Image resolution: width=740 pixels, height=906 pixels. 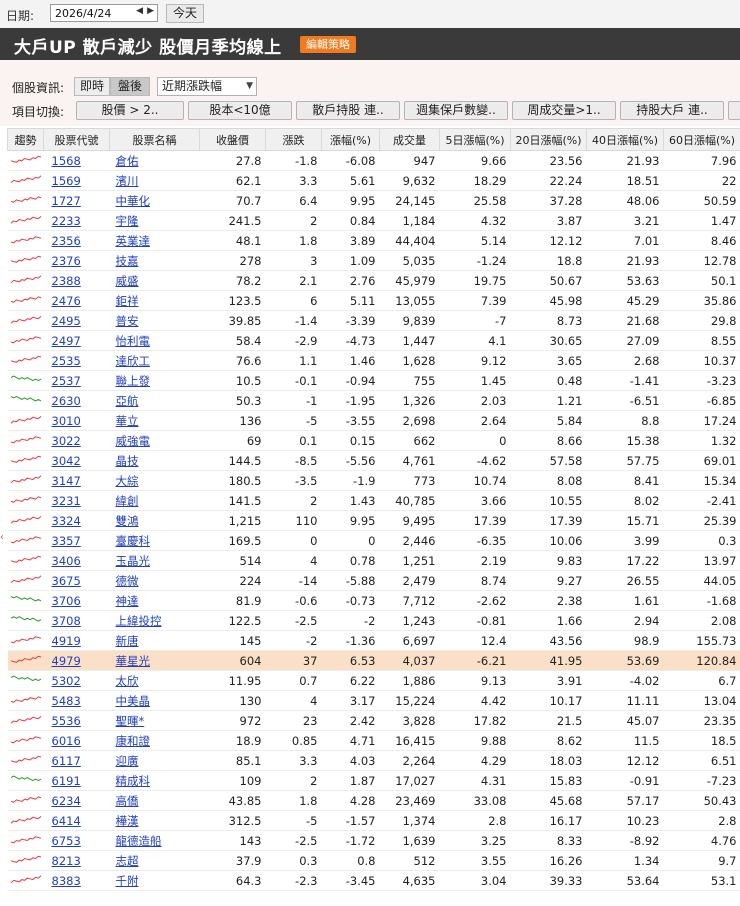 I want to click on afterhours-toggle: 盤後, so click(x=130, y=86).